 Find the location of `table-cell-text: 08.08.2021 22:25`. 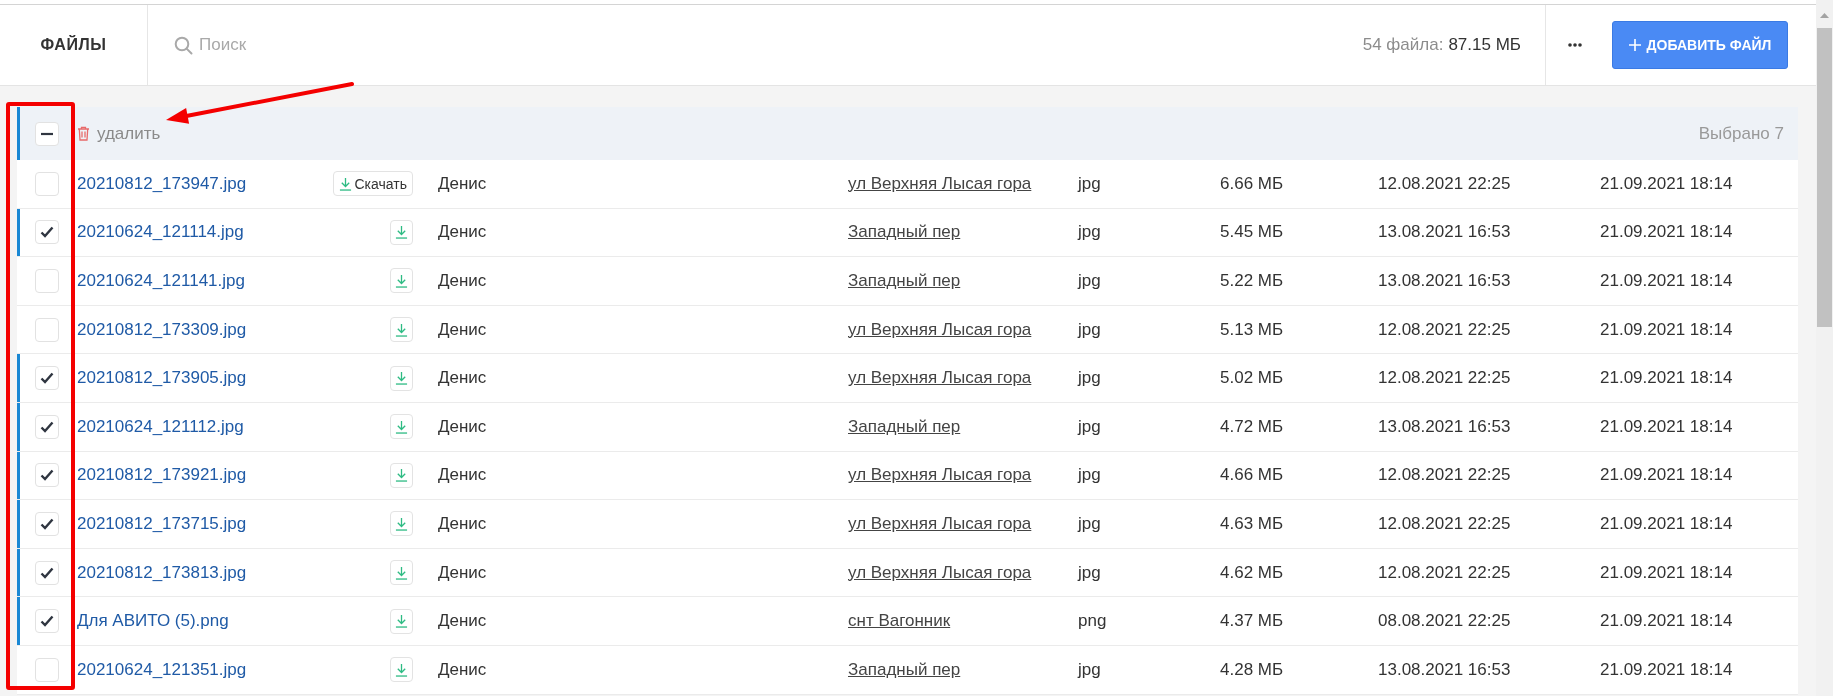

table-cell-text: 08.08.2021 22:25 is located at coordinates (1445, 621).